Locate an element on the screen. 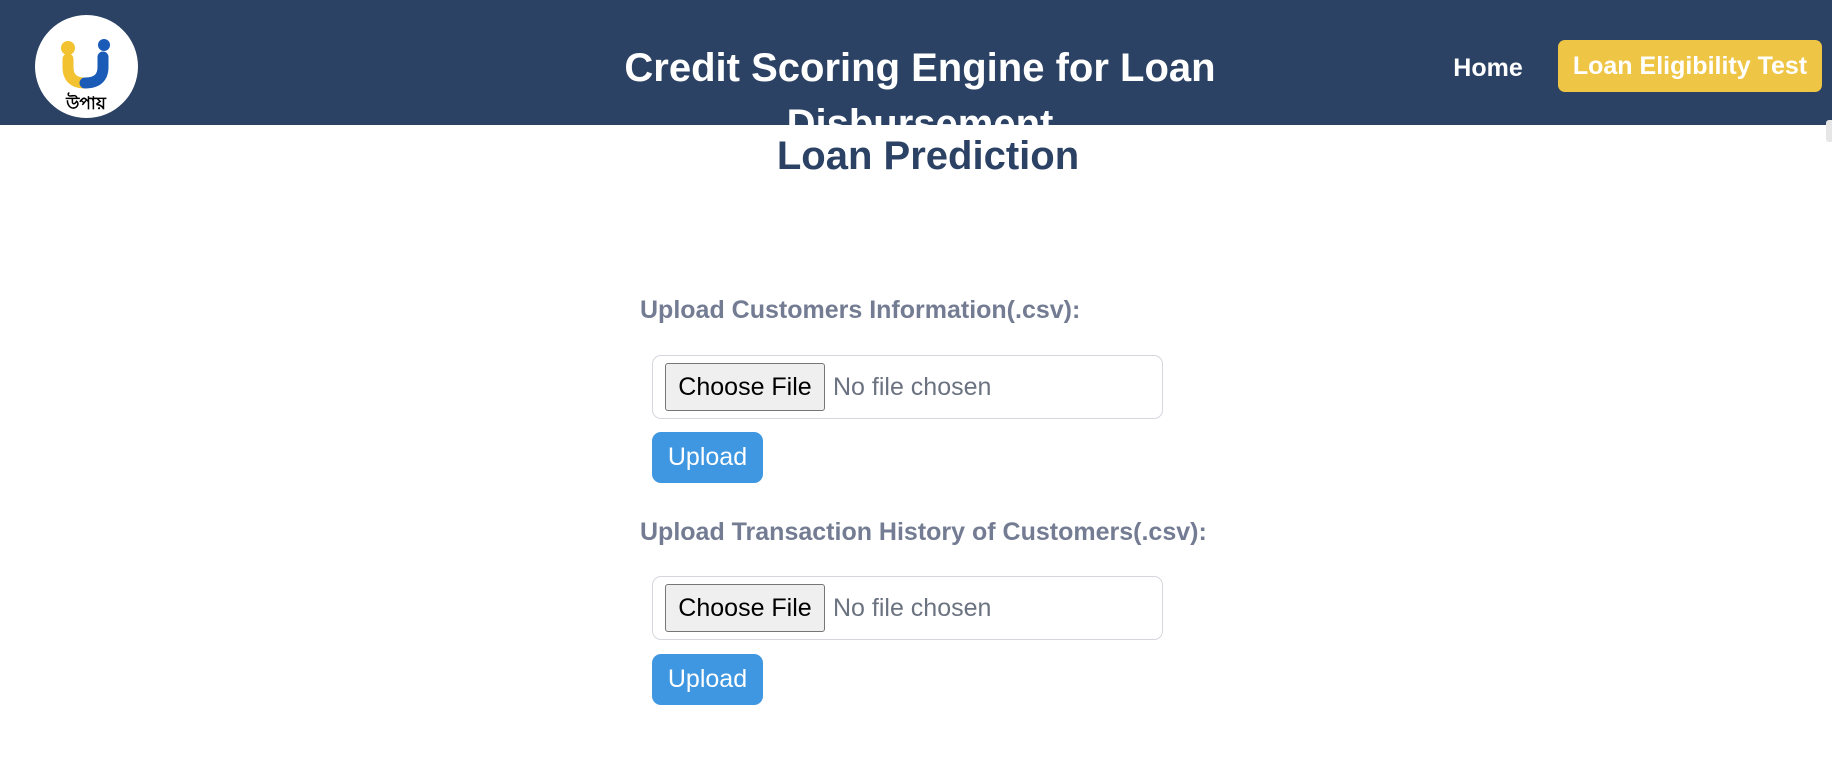  nav-loan-eligibility-button: Loan Eligibility Test is located at coordinates (1690, 66).